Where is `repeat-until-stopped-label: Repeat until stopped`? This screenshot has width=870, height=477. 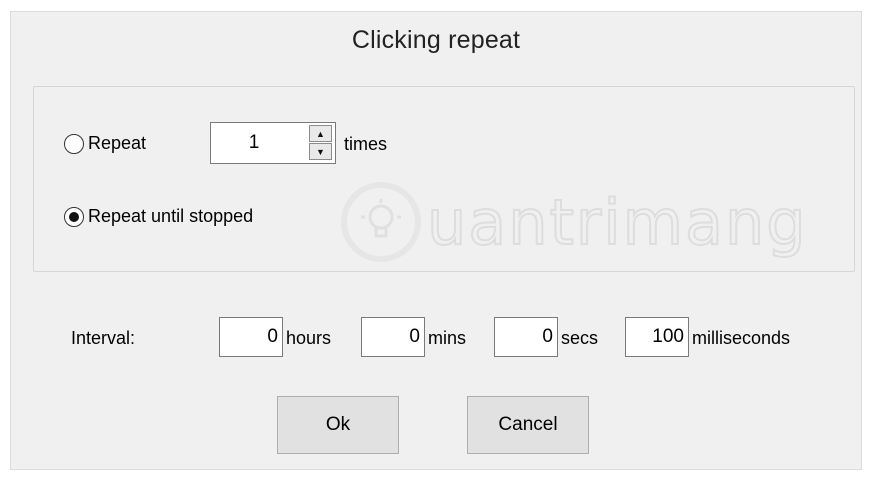
repeat-until-stopped-label: Repeat until stopped is located at coordinates (171, 216).